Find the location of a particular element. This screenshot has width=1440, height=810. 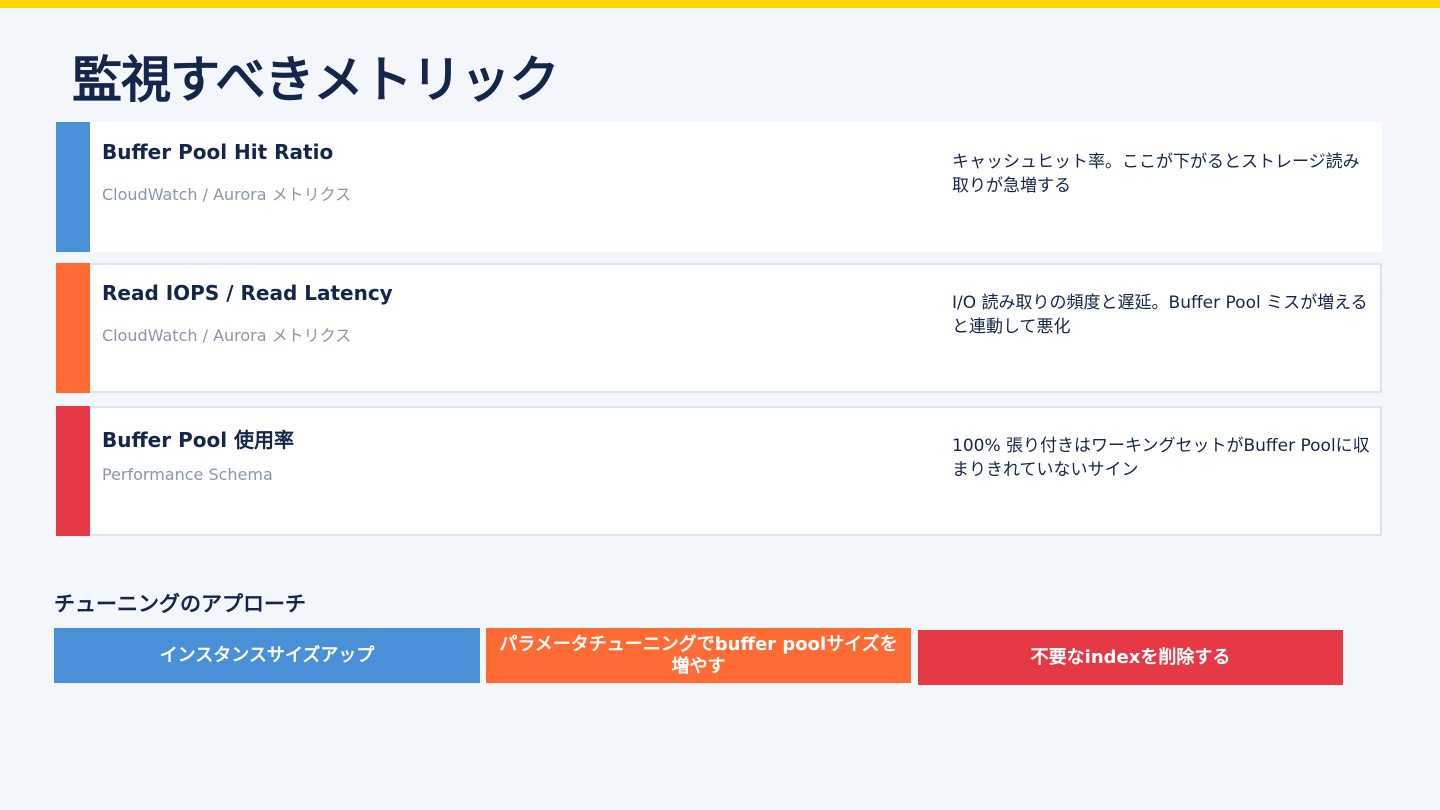

metric-name: Read IOPS / Read Latency is located at coordinates (247, 293).